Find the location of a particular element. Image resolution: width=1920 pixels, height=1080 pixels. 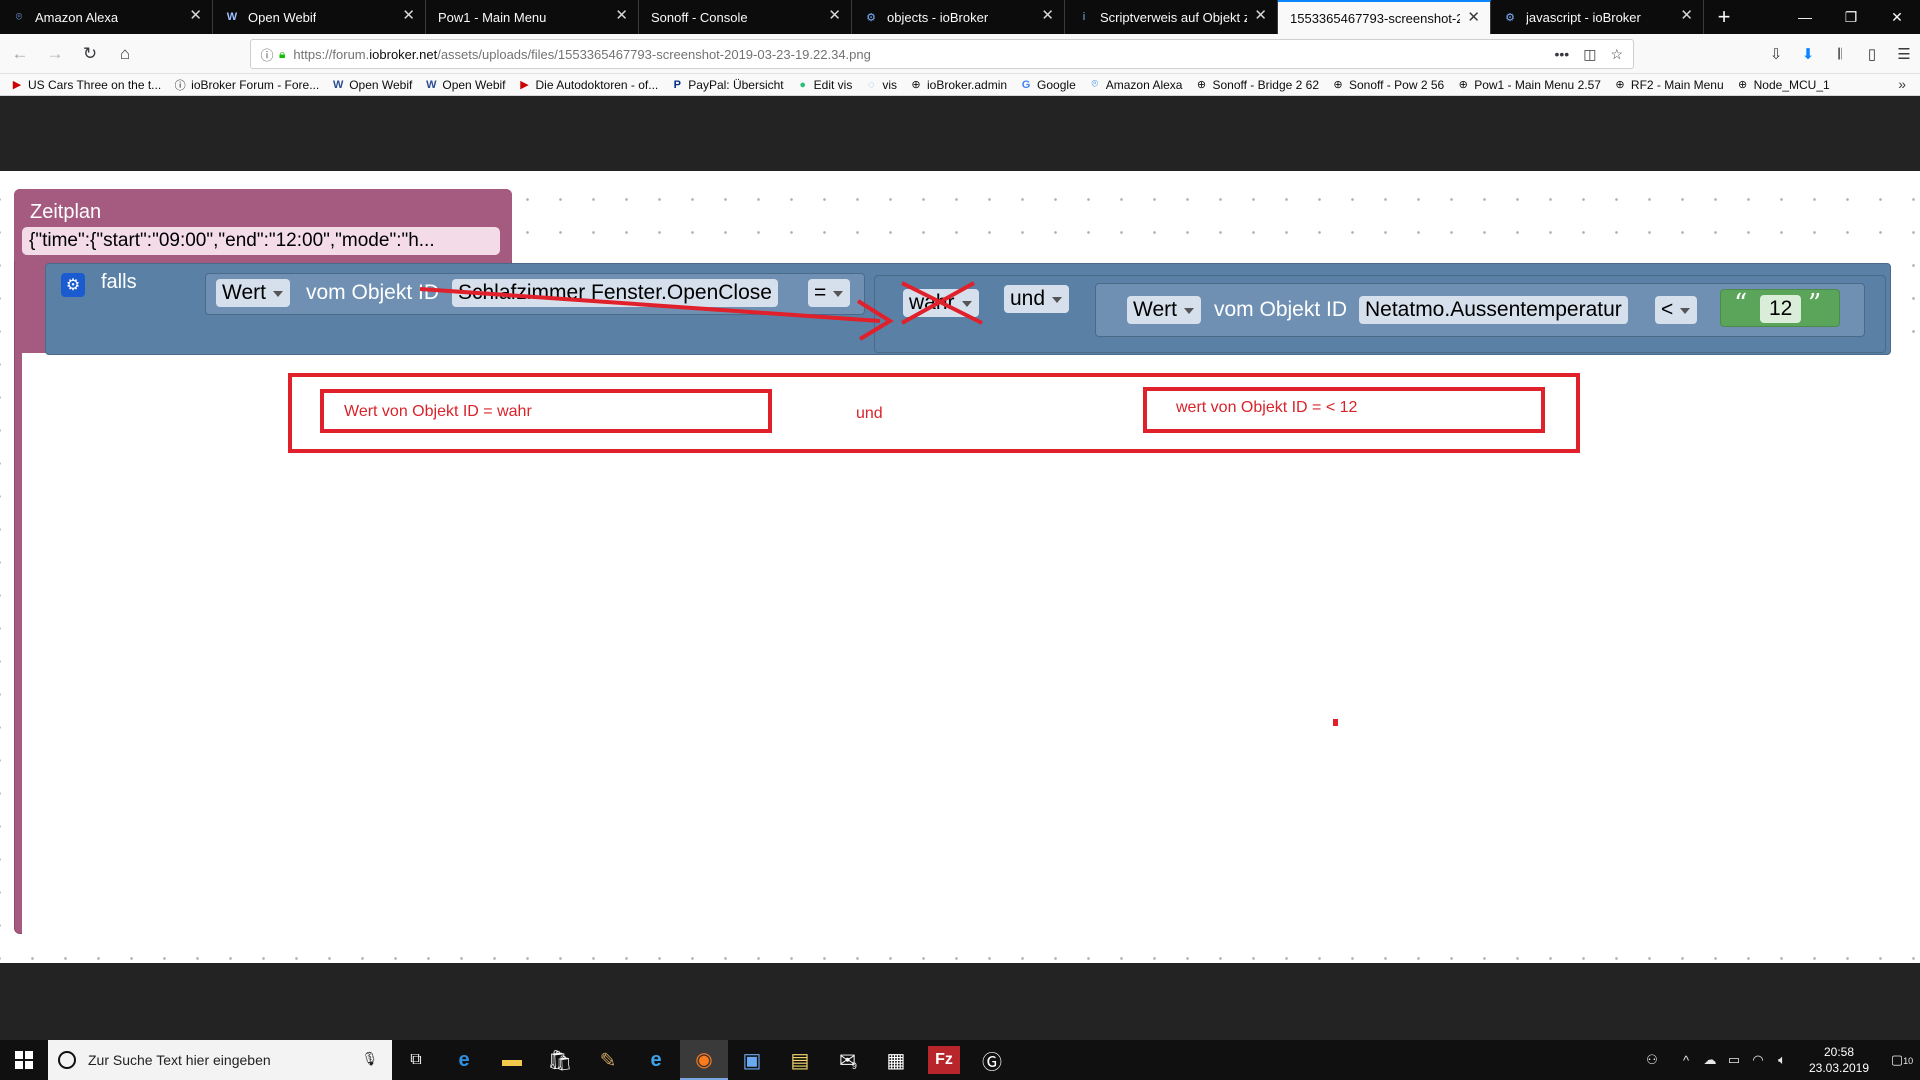

edge-icon: e is located at coordinates (464, 1060).